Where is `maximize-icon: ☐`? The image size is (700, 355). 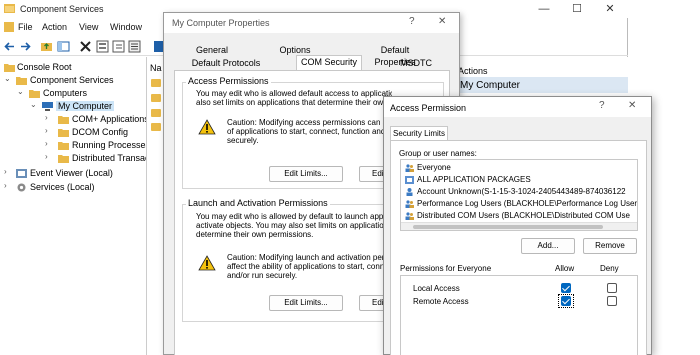
maximize-icon: ☐ is located at coordinates (577, 9).